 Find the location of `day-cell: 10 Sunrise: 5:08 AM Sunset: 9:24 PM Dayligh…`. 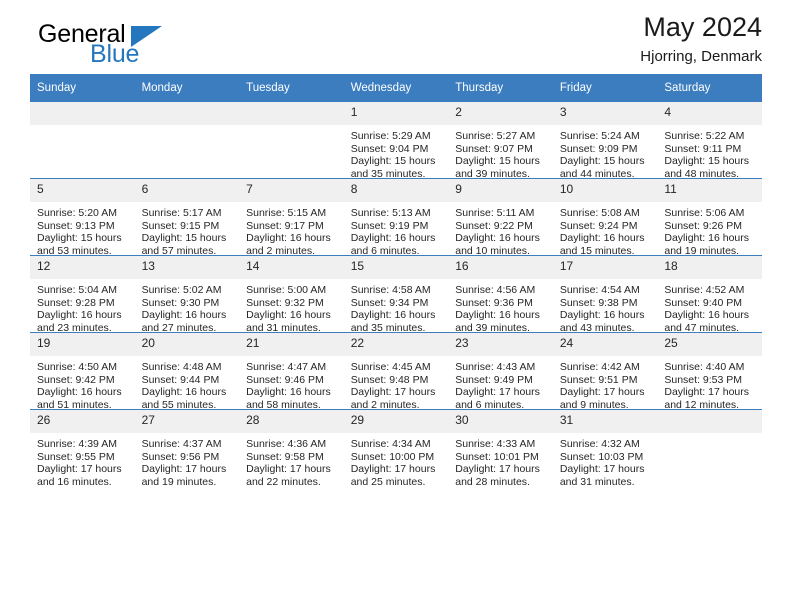

day-cell: 10 Sunrise: 5:08 AM Sunset: 9:24 PM Dayligh… is located at coordinates (605, 218).